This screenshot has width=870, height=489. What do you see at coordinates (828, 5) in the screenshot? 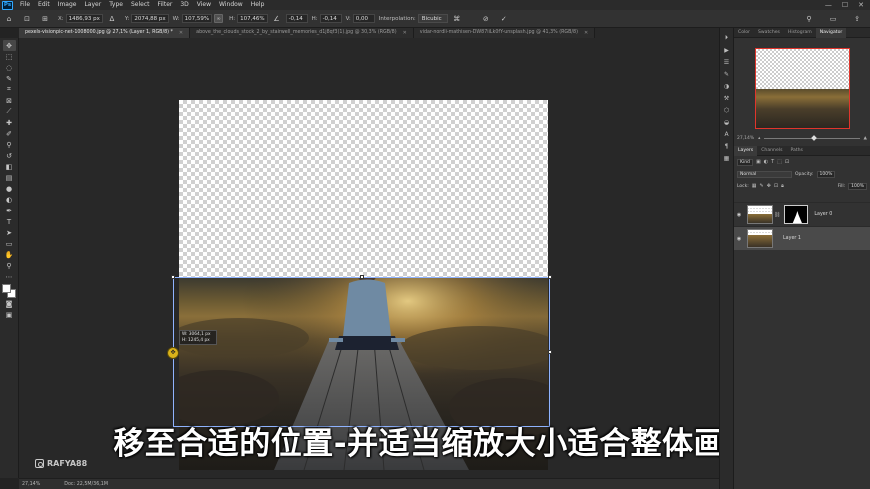
I see `minimize-button: —` at bounding box center [828, 5].